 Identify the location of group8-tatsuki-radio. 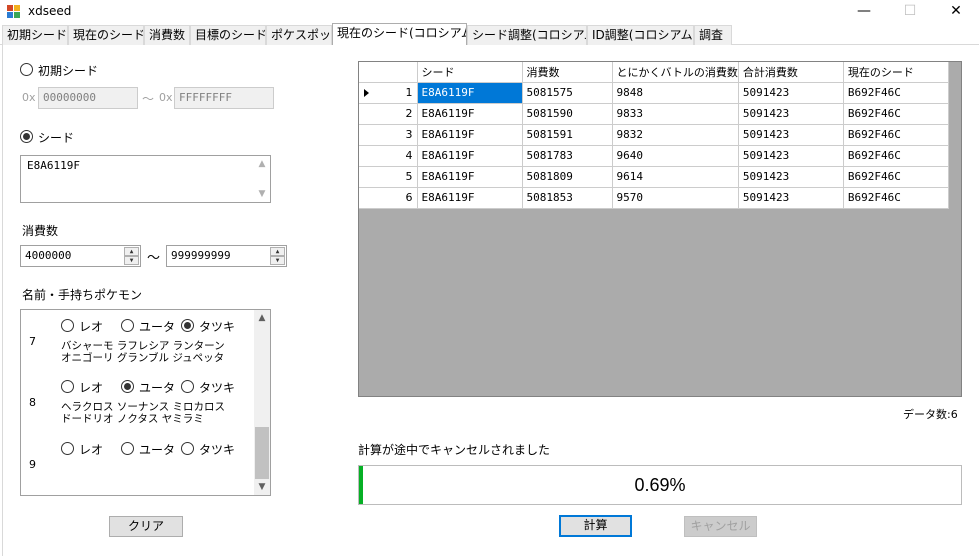
(187, 386).